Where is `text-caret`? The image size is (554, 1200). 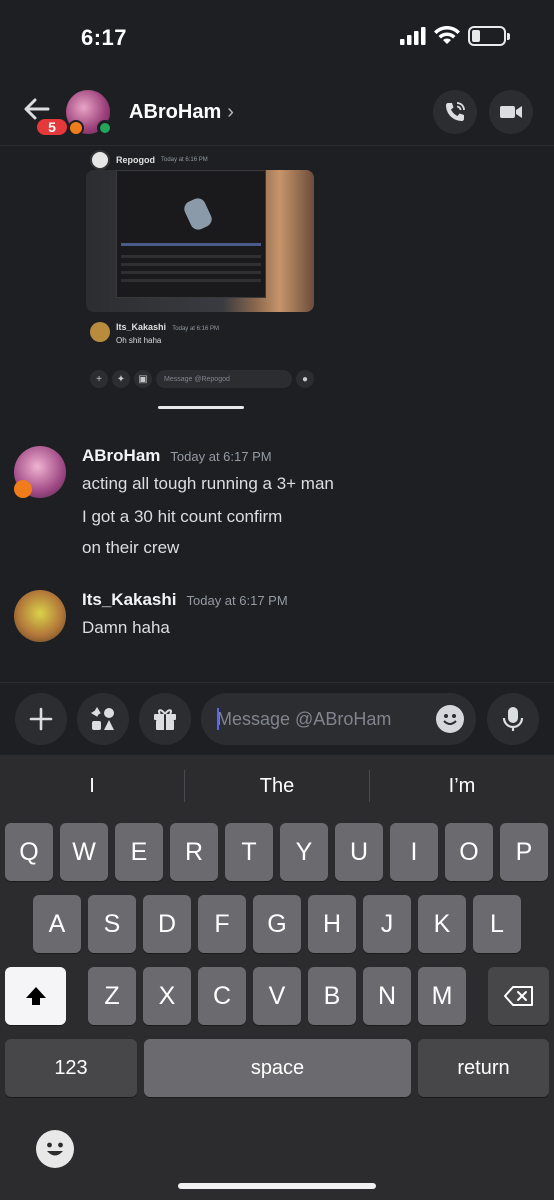
text-caret is located at coordinates (218, 719).